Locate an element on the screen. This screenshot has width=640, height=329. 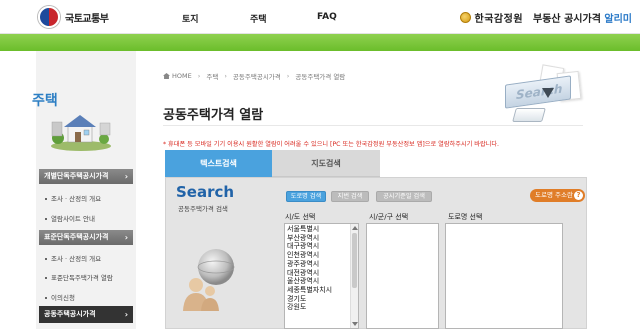
sido-option: 대전광역시 is located at coordinates (321, 273).